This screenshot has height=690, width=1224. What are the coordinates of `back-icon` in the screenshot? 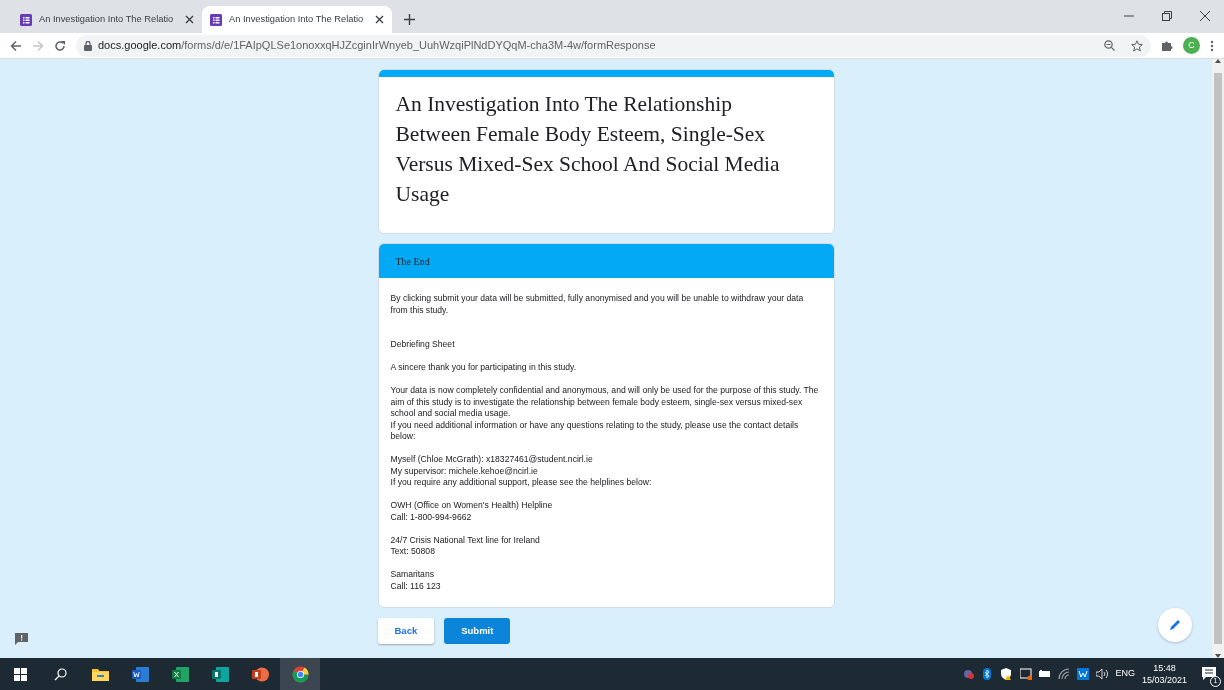 It's located at (16, 45).